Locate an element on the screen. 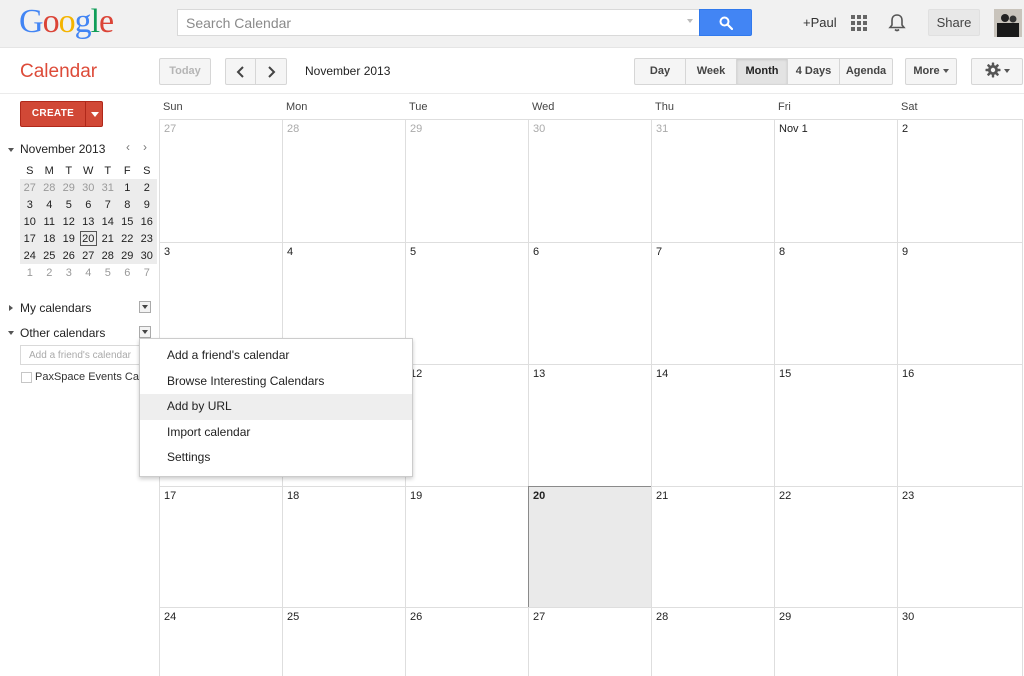 The image size is (1024, 676). mini-day: 15 is located at coordinates (127, 221).